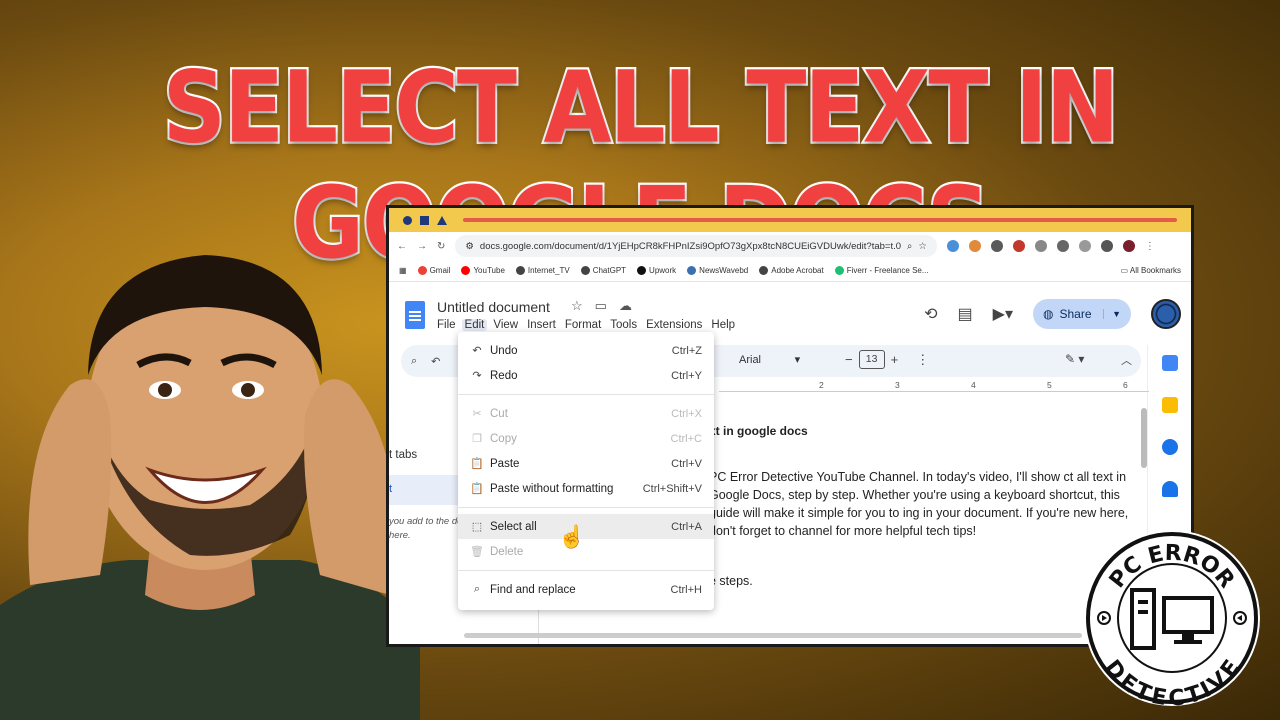 The image size is (1280, 720). Describe the element at coordinates (1155, 270) in the screenshot. I see `all-bookmarks-label: All Bookmarks` at that location.